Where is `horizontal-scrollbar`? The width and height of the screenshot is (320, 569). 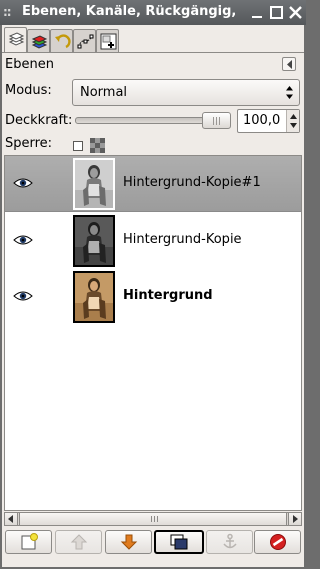 horizontal-scrollbar is located at coordinates (153, 519).